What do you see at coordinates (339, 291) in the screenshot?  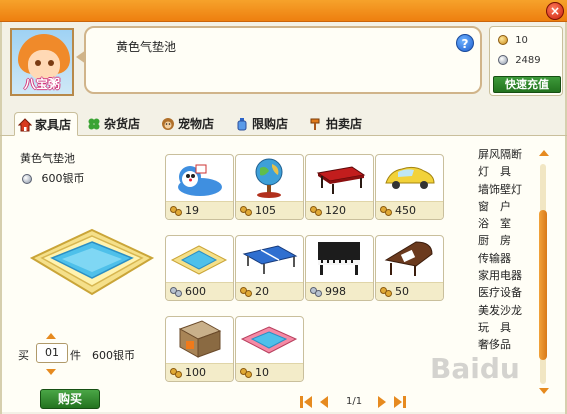 I see `item-price: 998` at bounding box center [339, 291].